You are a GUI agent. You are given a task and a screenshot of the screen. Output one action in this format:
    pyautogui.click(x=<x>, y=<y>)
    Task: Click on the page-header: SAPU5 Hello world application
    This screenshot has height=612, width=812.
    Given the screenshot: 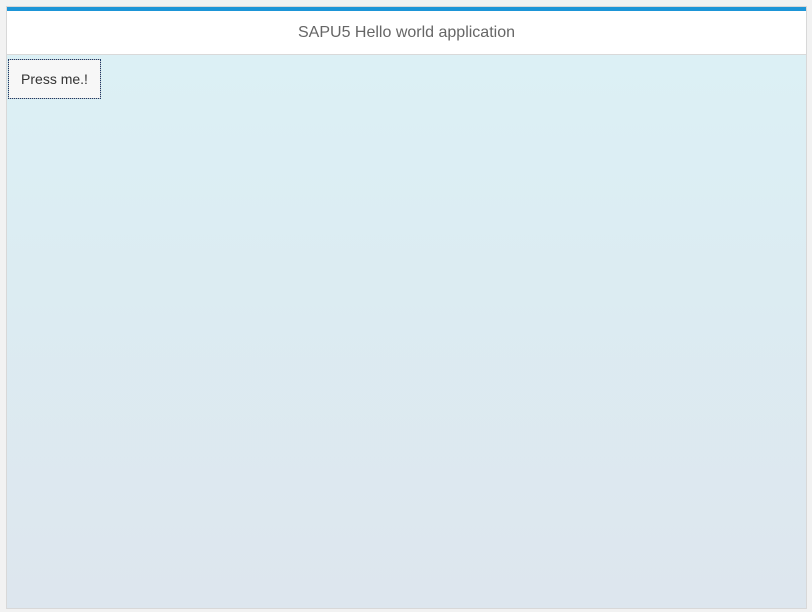 What is the action you would take?
    pyautogui.click(x=406, y=33)
    